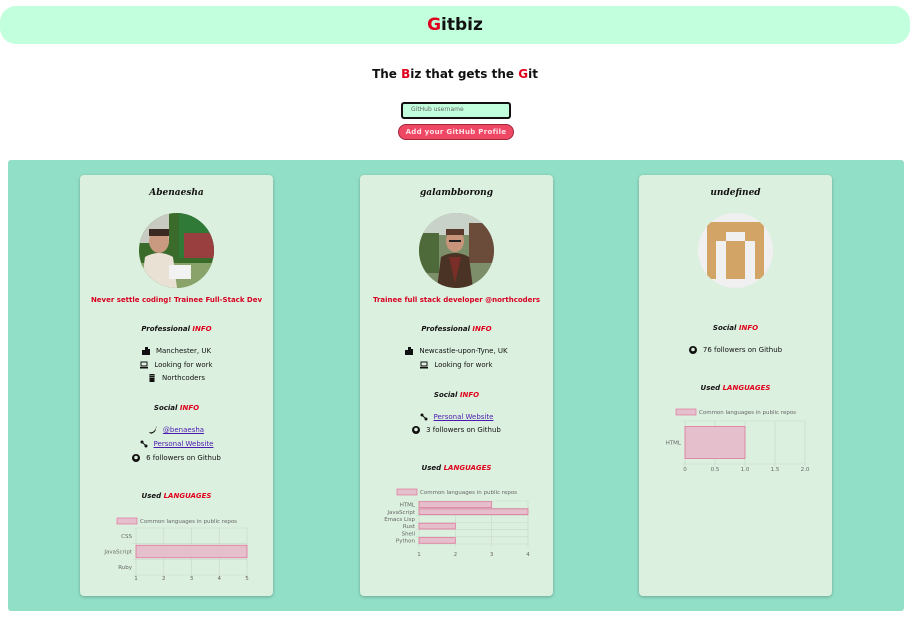  Describe the element at coordinates (456, 110) in the screenshot. I see `github-username-input: GitHub username` at that location.